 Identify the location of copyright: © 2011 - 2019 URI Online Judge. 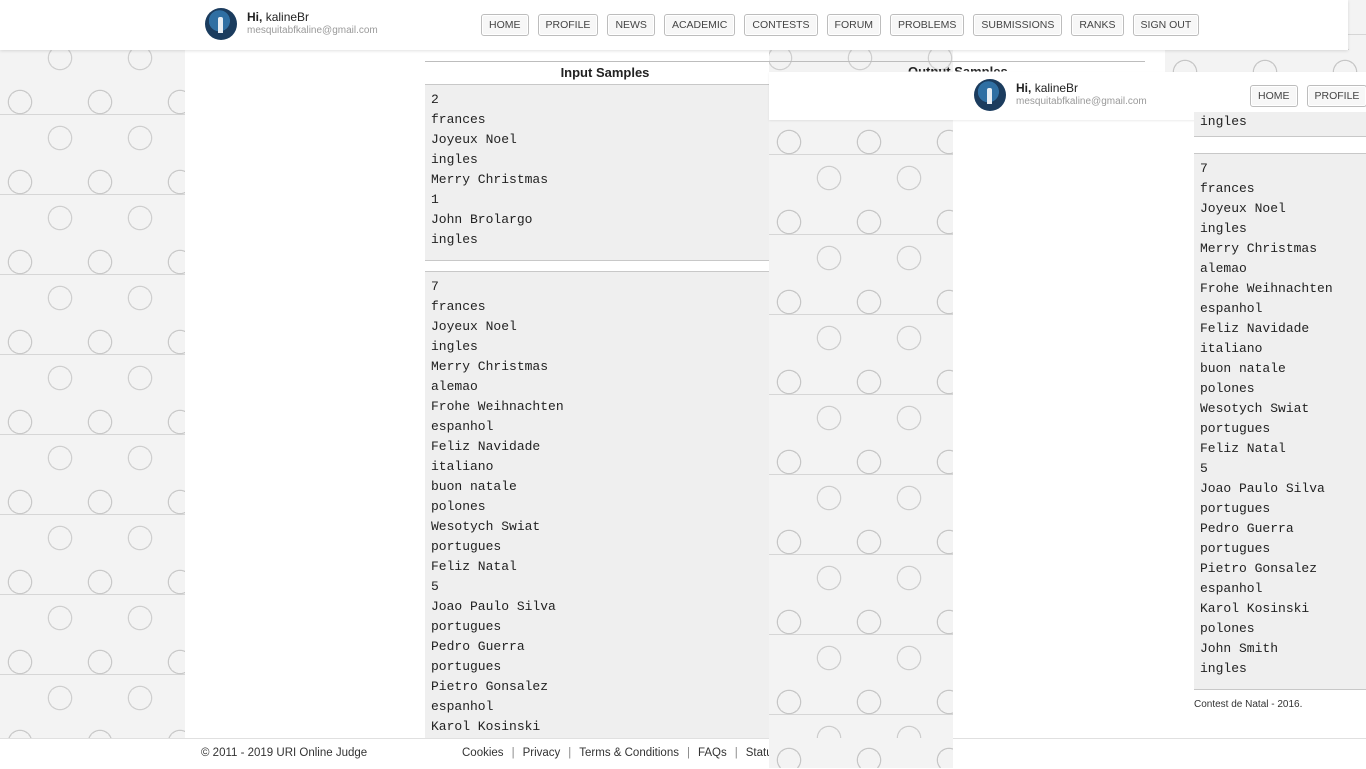
(284, 753).